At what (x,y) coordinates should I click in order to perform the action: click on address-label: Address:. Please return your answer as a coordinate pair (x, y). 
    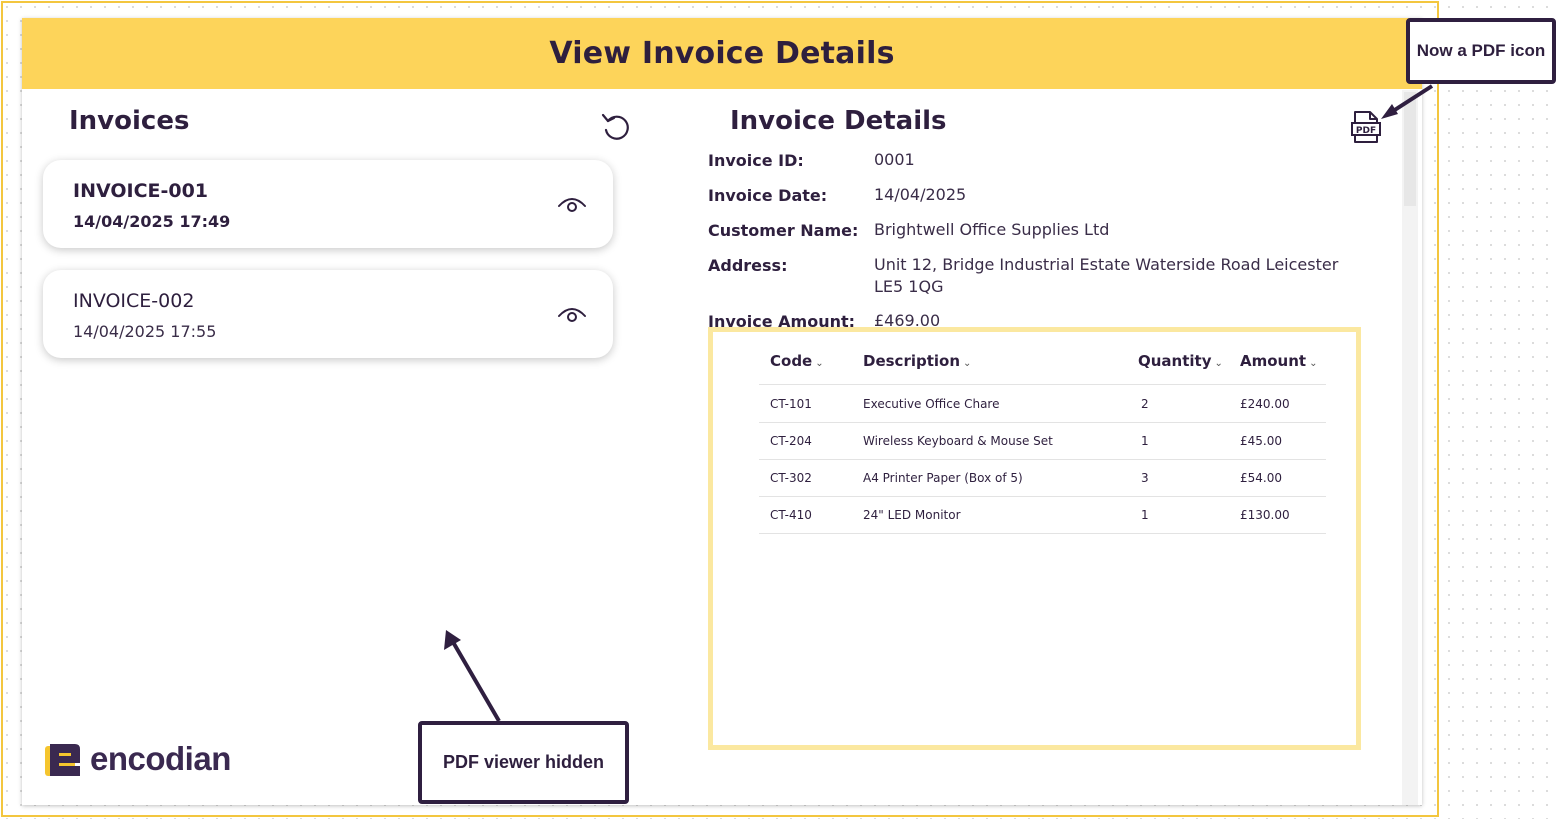
    Looking at the image, I should click on (748, 265).